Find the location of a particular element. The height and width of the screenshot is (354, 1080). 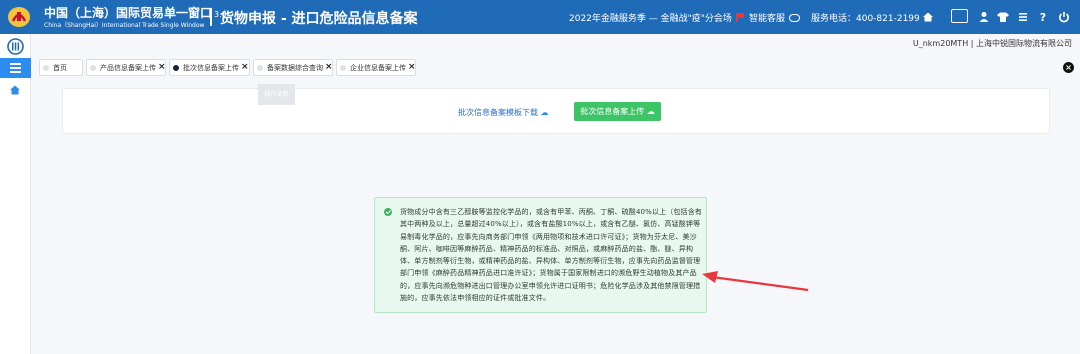

logo-icon is located at coordinates (19, 17).